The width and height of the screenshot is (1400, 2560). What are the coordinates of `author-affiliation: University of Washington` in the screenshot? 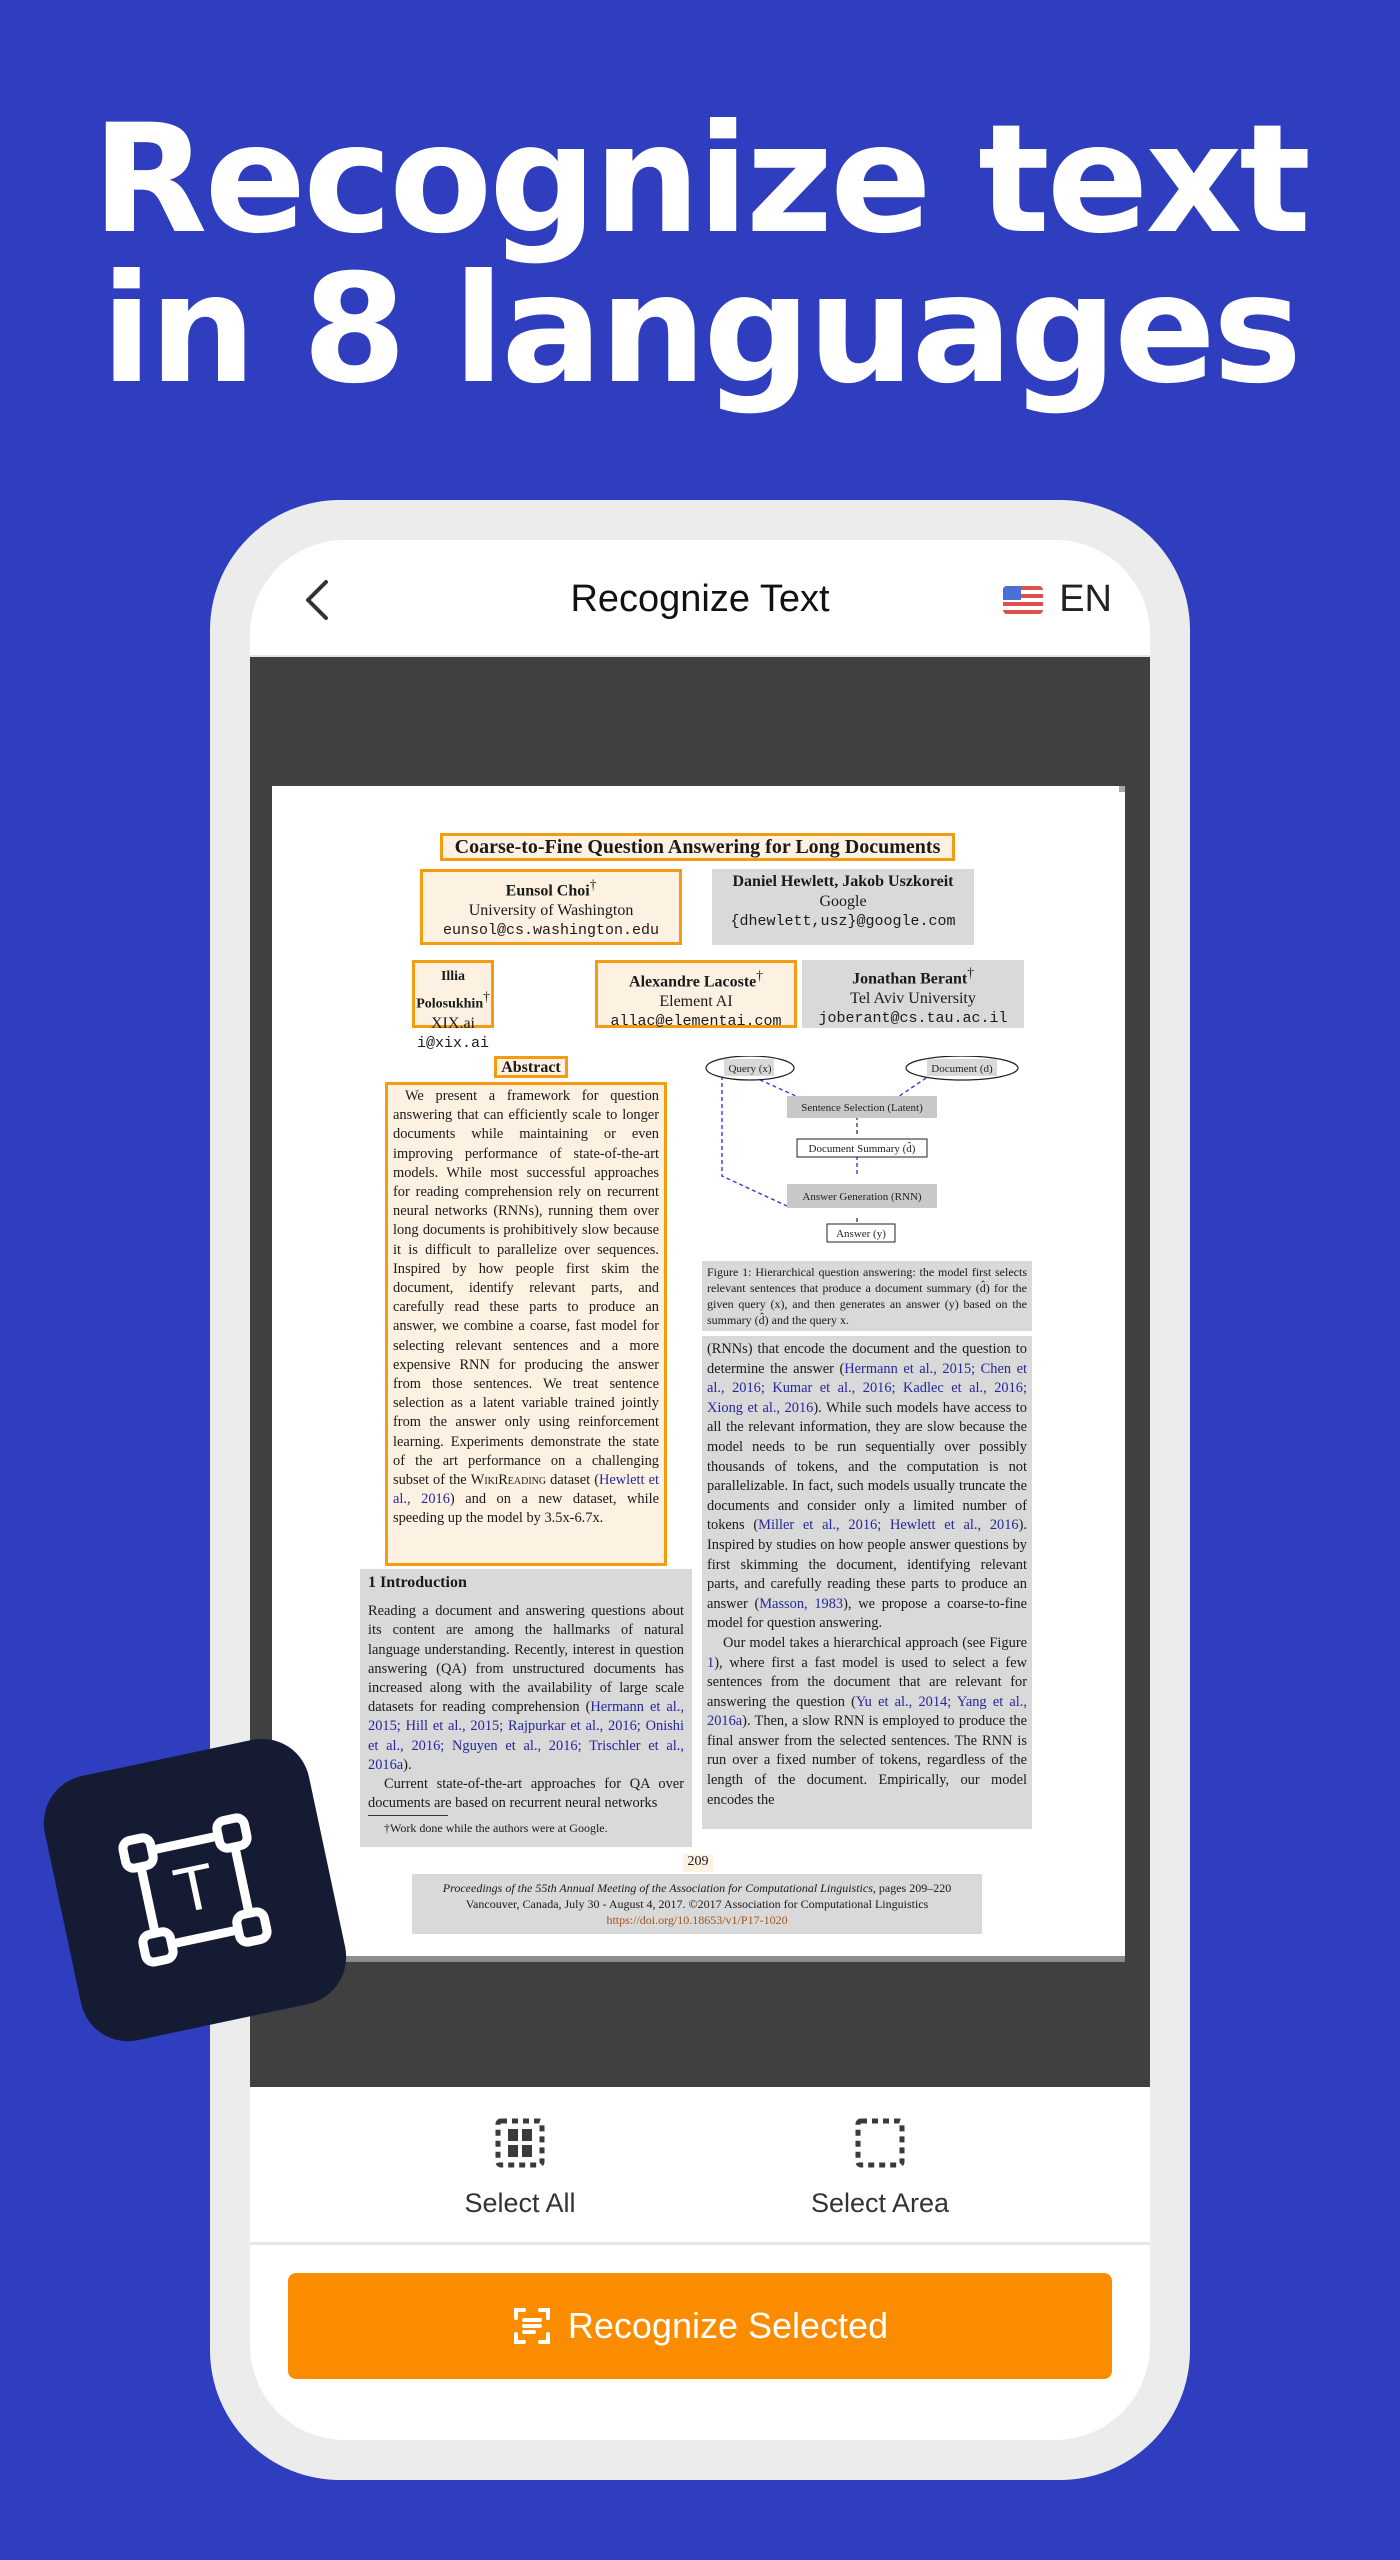 It's located at (551, 911).